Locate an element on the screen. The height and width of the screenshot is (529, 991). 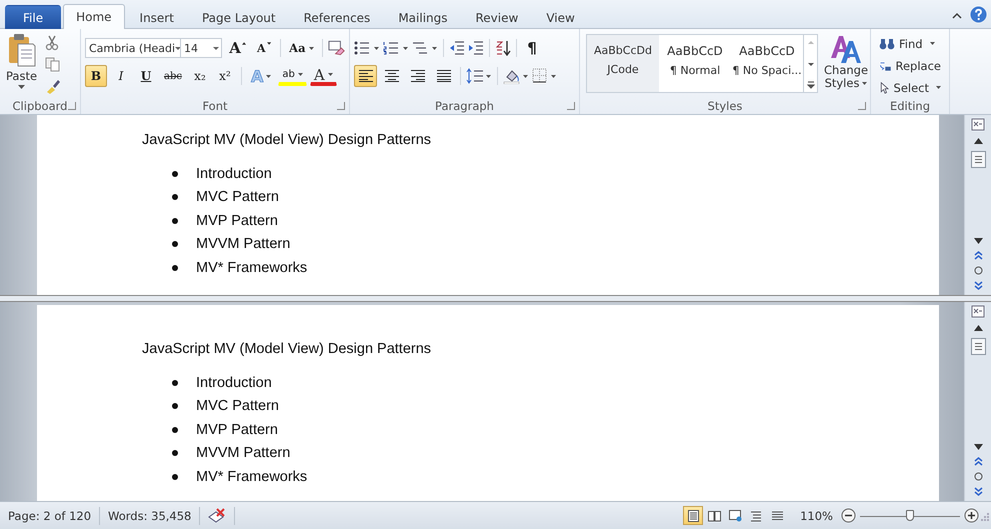
ribbon-tab: Page Layout is located at coordinates (238, 17).